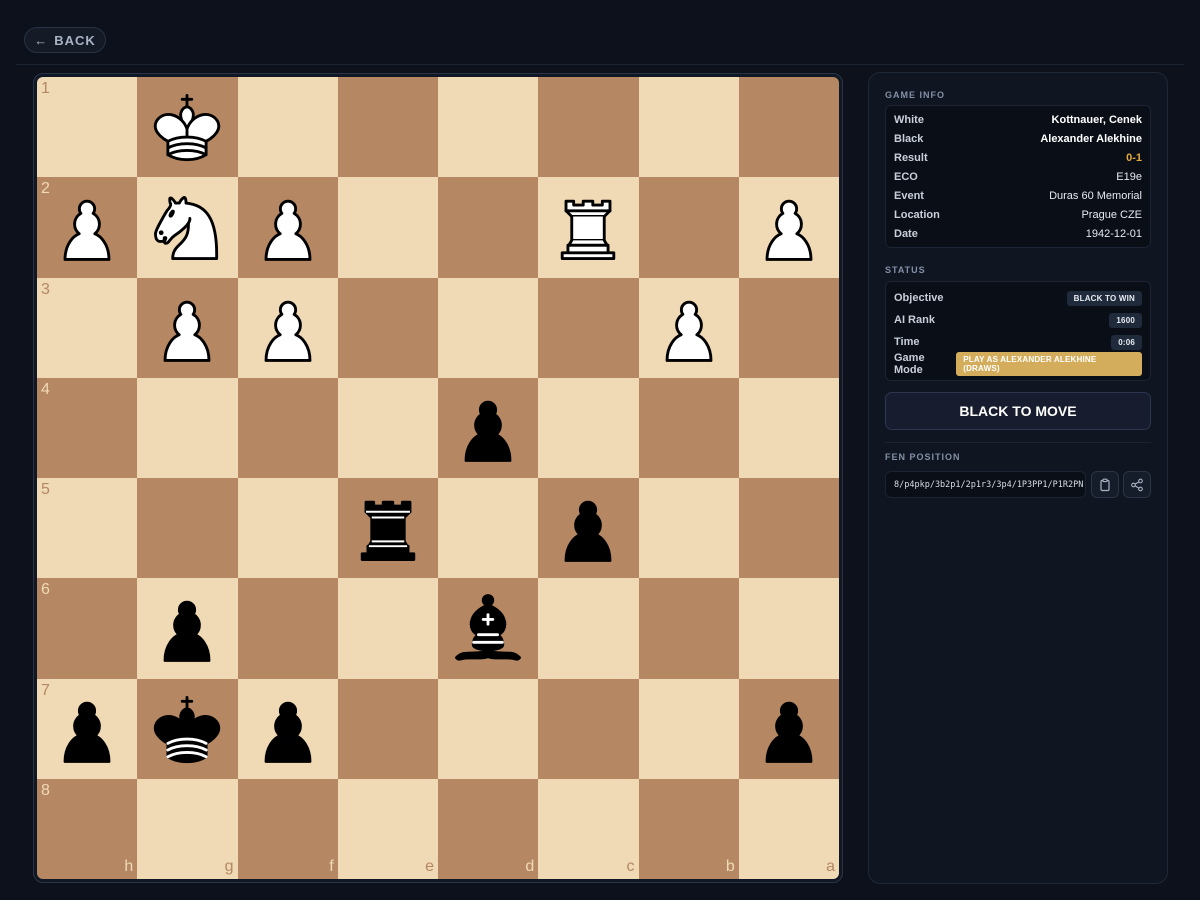 This screenshot has width=1200, height=900. What do you see at coordinates (688, 828) in the screenshot?
I see `board-square: b` at bounding box center [688, 828].